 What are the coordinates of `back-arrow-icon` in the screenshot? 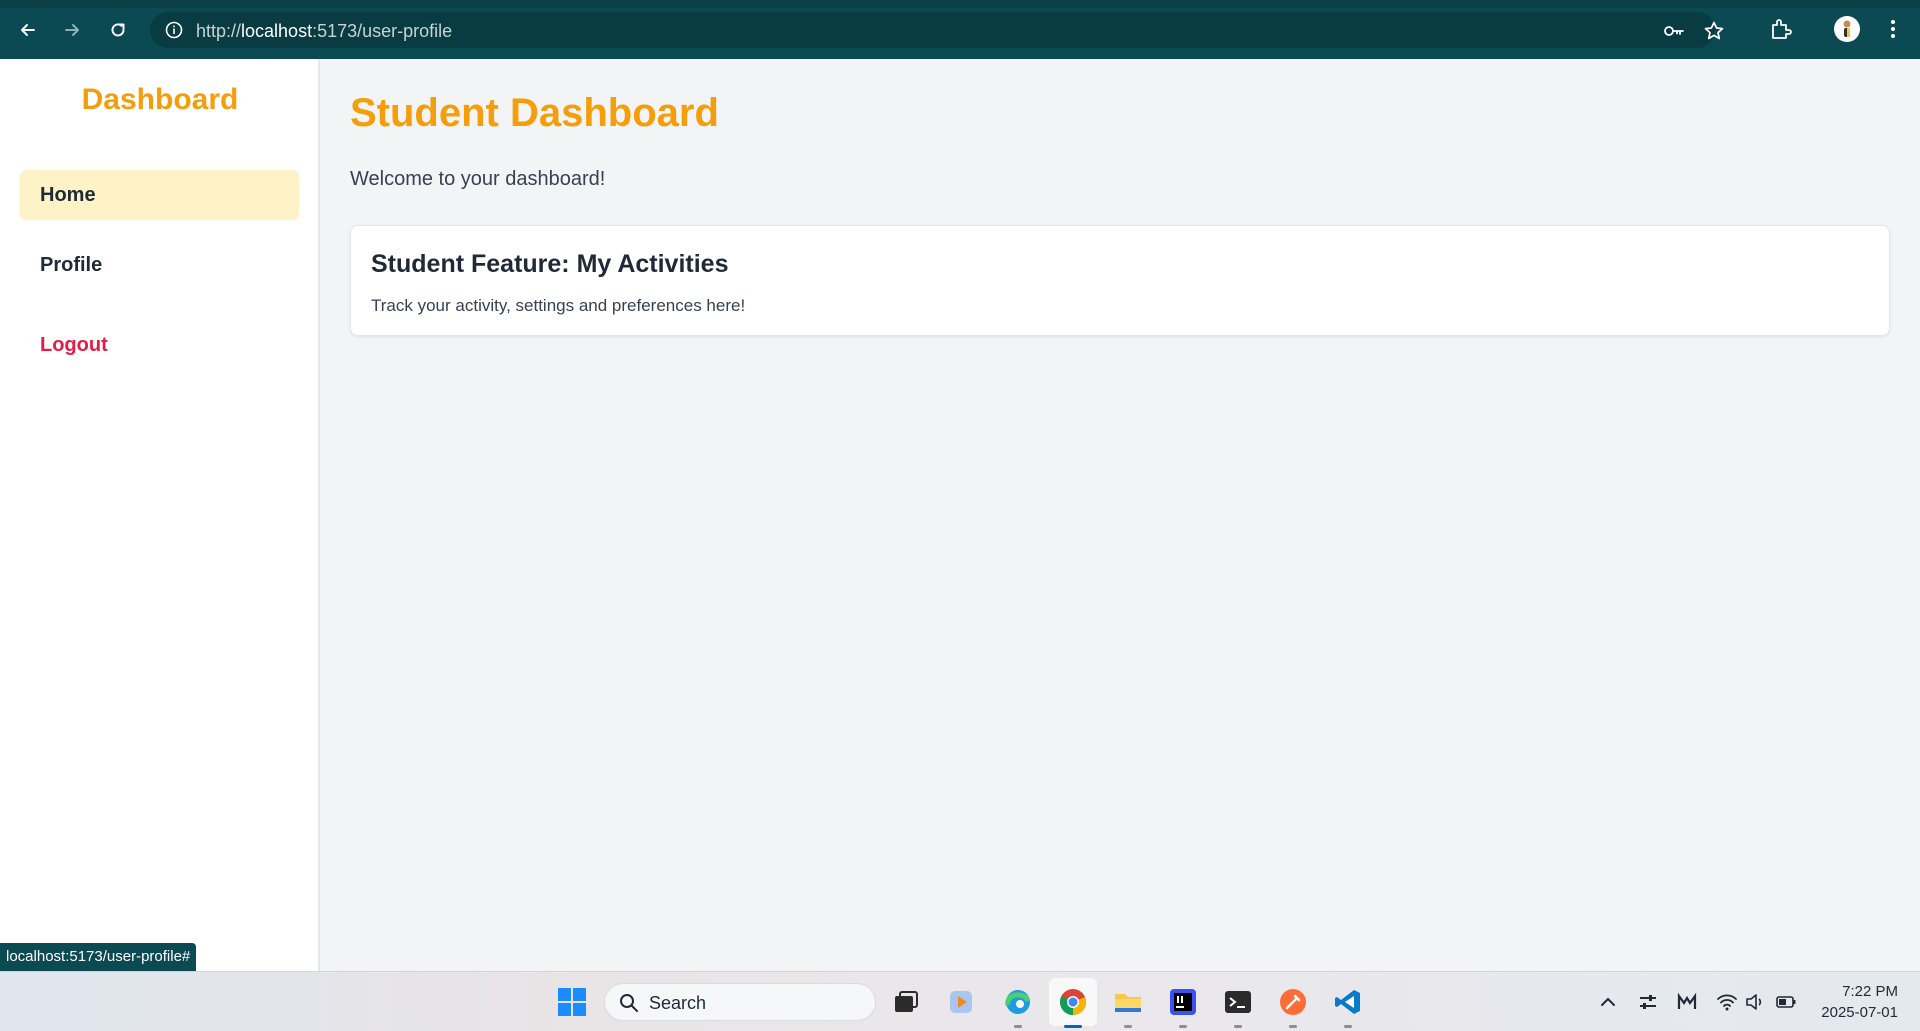 It's located at (28, 30).